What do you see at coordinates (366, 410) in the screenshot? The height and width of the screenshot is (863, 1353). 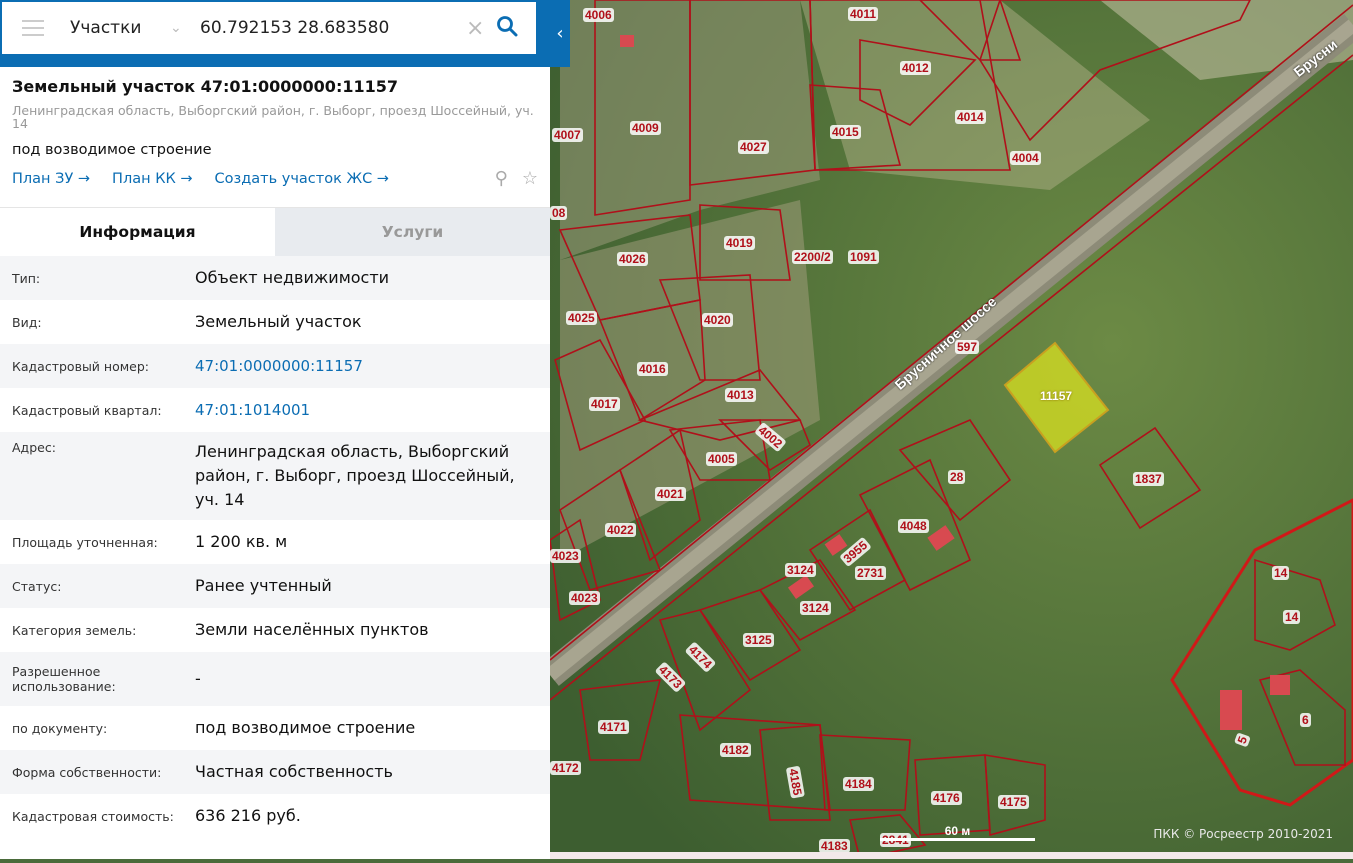 I see `cadastral-quarter-link: 47:01:1014001` at bounding box center [366, 410].